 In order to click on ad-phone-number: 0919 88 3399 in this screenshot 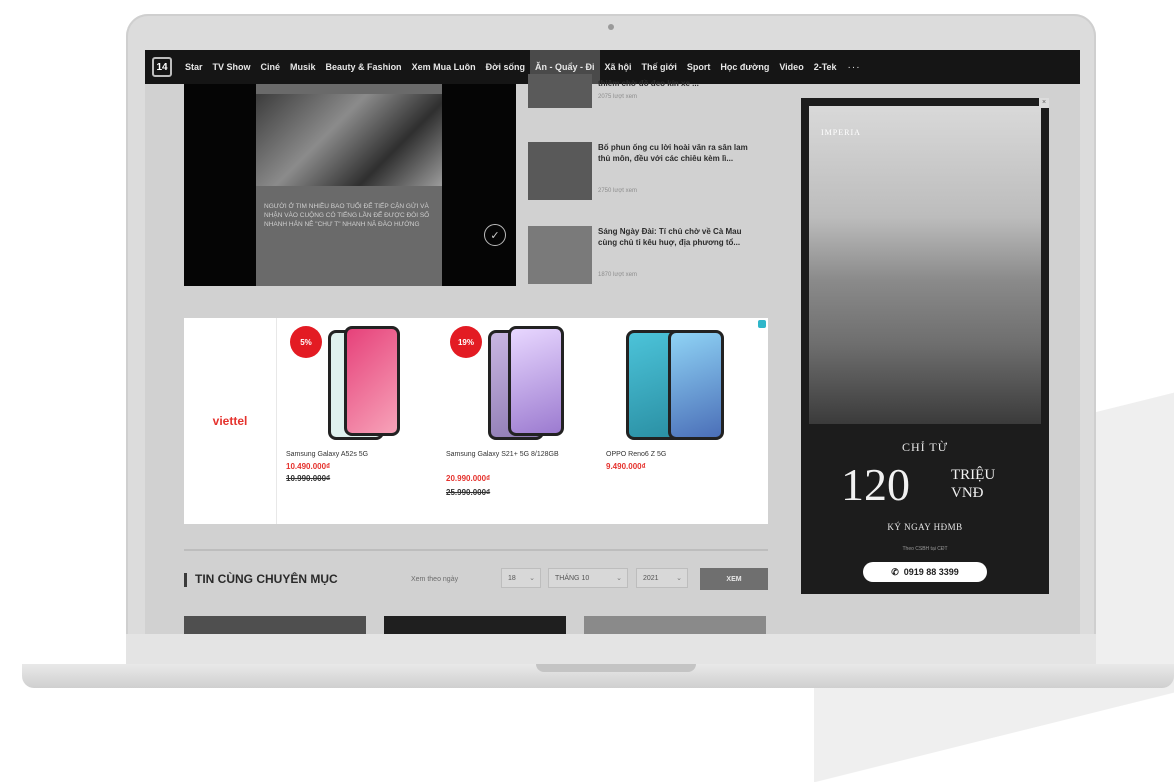, I will do `click(931, 572)`.